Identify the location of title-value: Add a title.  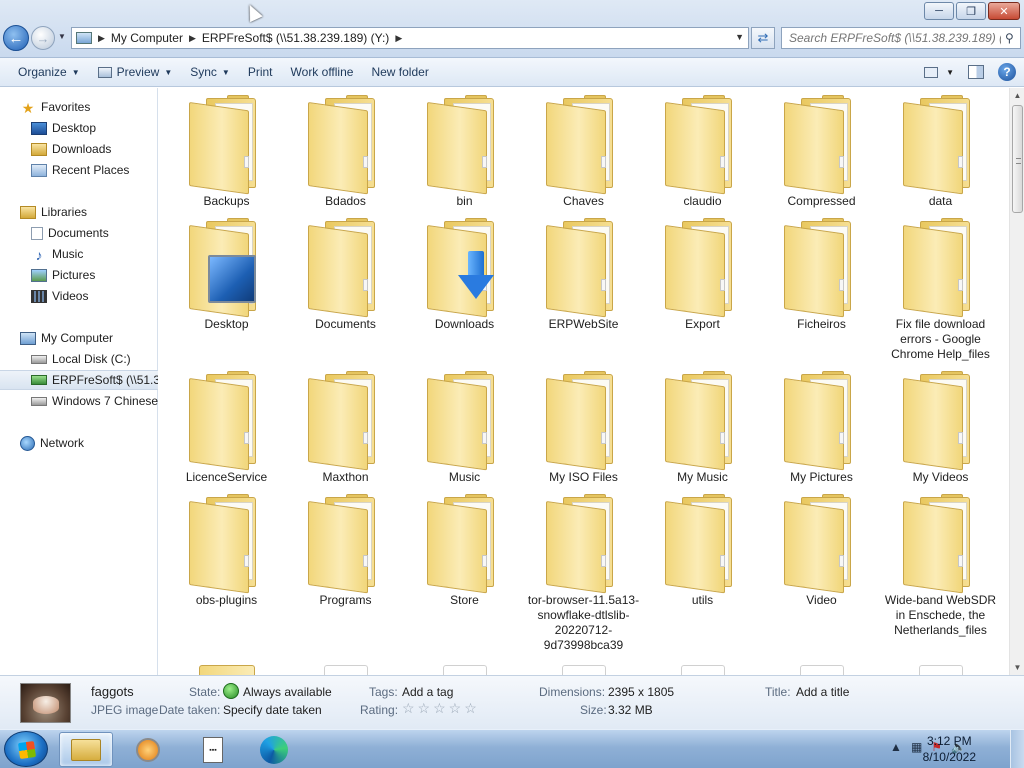
(822, 692).